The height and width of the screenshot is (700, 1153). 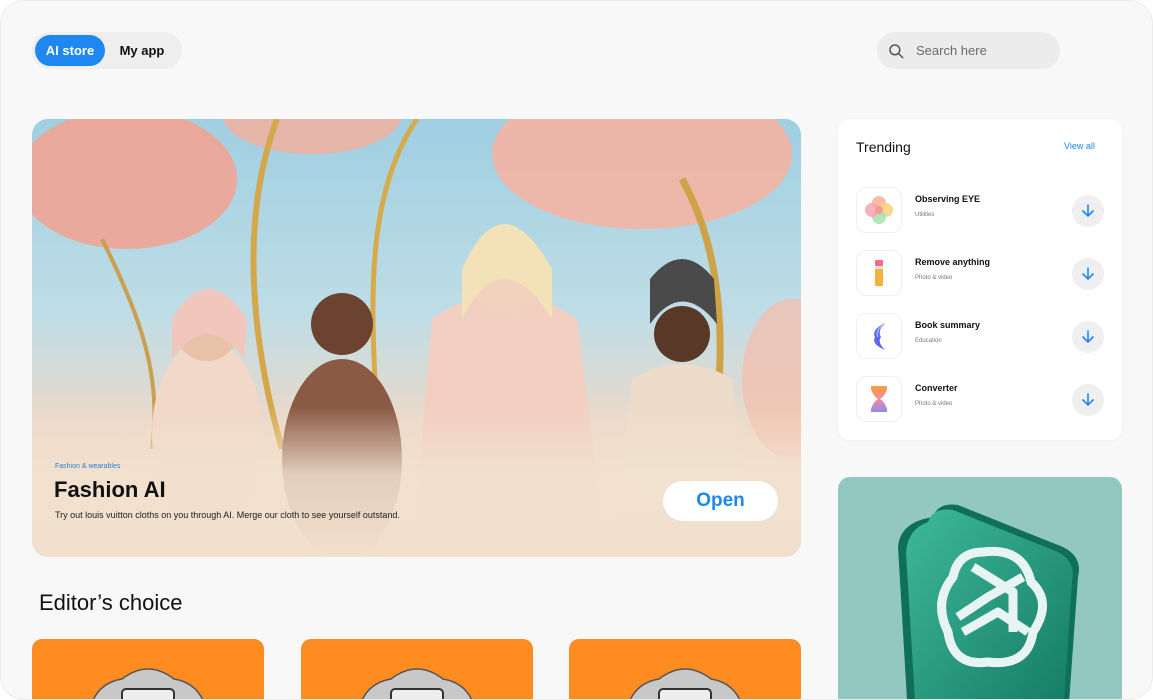 I want to click on open-button: Open, so click(x=720, y=501).